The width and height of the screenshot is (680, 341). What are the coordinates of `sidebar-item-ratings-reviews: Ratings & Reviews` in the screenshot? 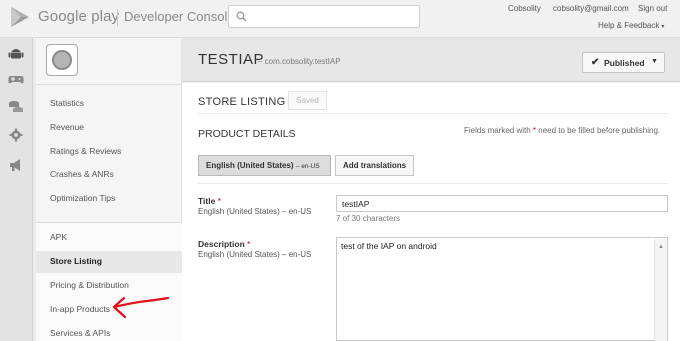 It's located at (85, 151).